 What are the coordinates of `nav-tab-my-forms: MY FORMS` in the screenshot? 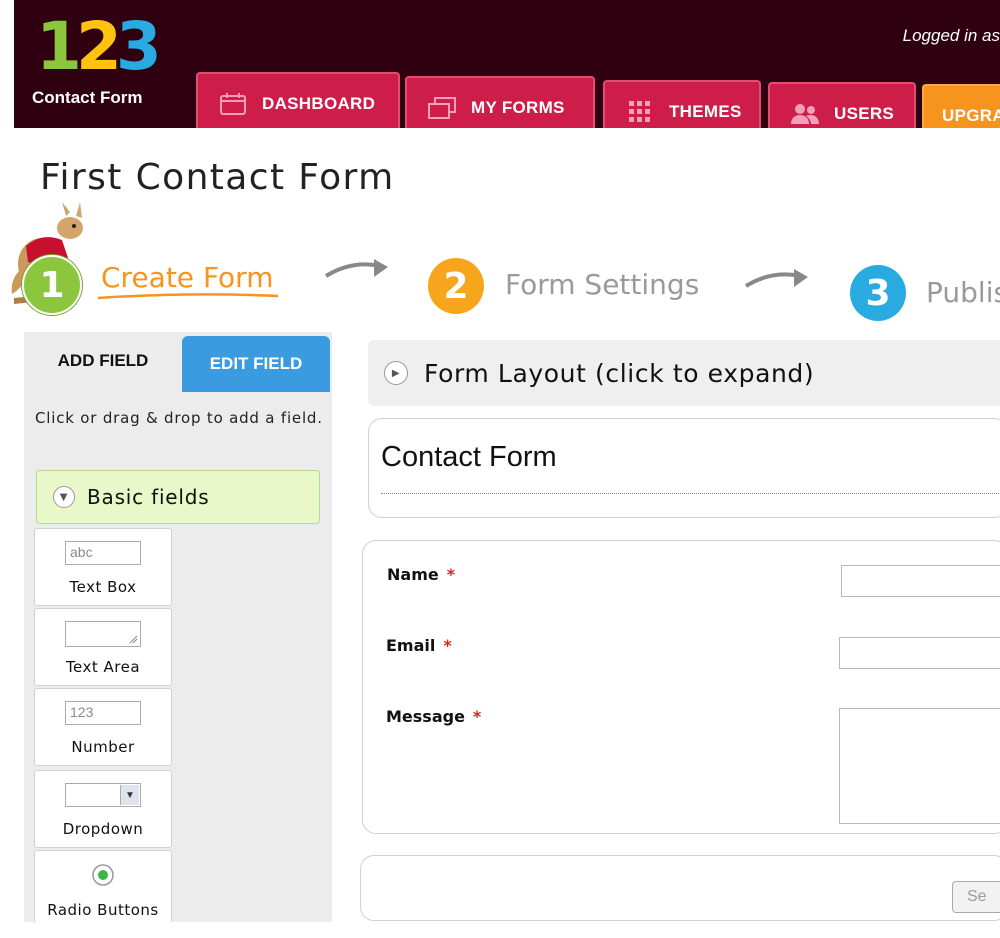 It's located at (500, 102).